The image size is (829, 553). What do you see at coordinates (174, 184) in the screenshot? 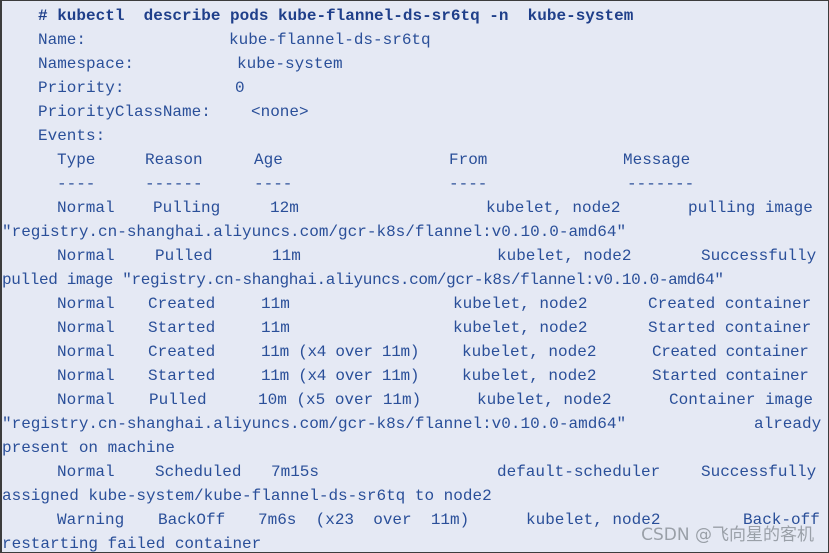
I see `column-underline-reason: ------` at bounding box center [174, 184].